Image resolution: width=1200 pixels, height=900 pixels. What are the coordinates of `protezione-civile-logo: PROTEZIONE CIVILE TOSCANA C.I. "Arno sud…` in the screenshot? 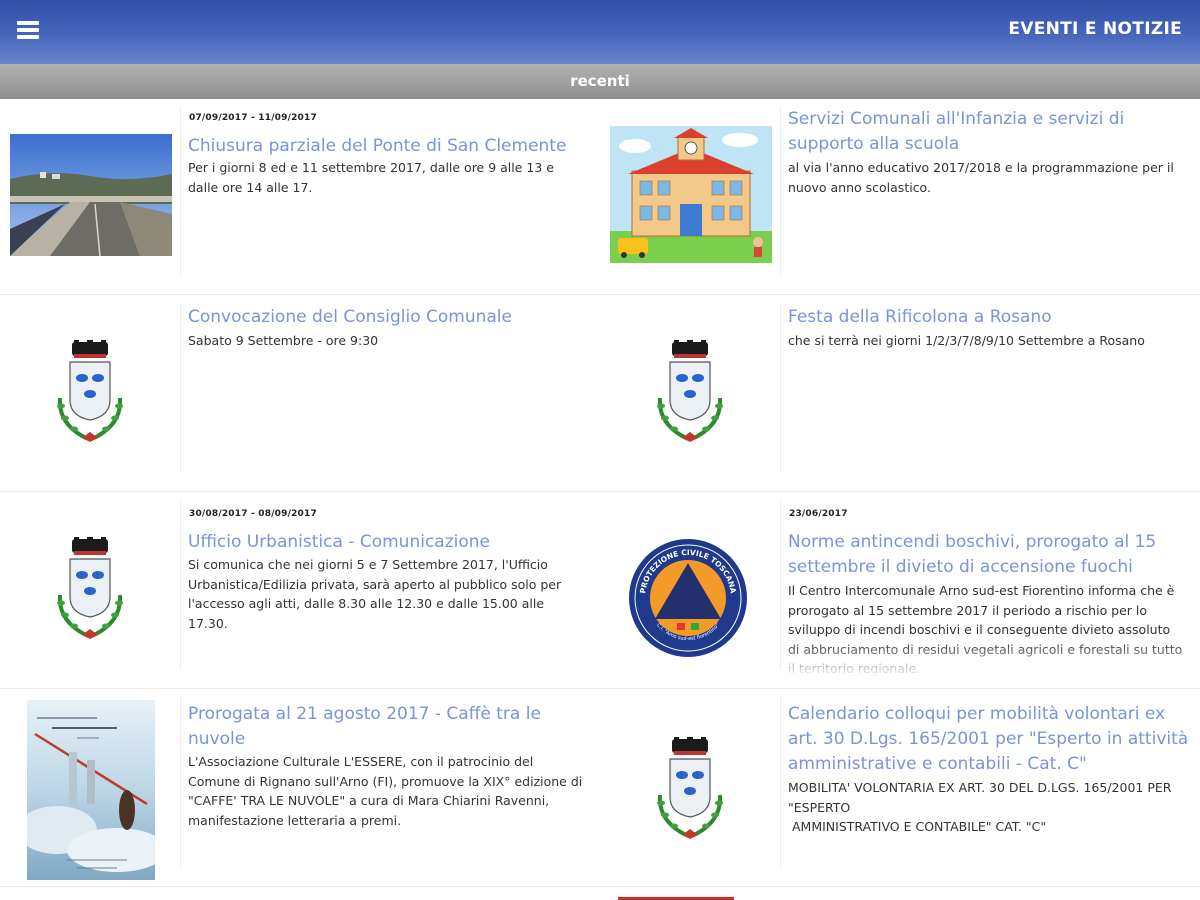 It's located at (688, 598).